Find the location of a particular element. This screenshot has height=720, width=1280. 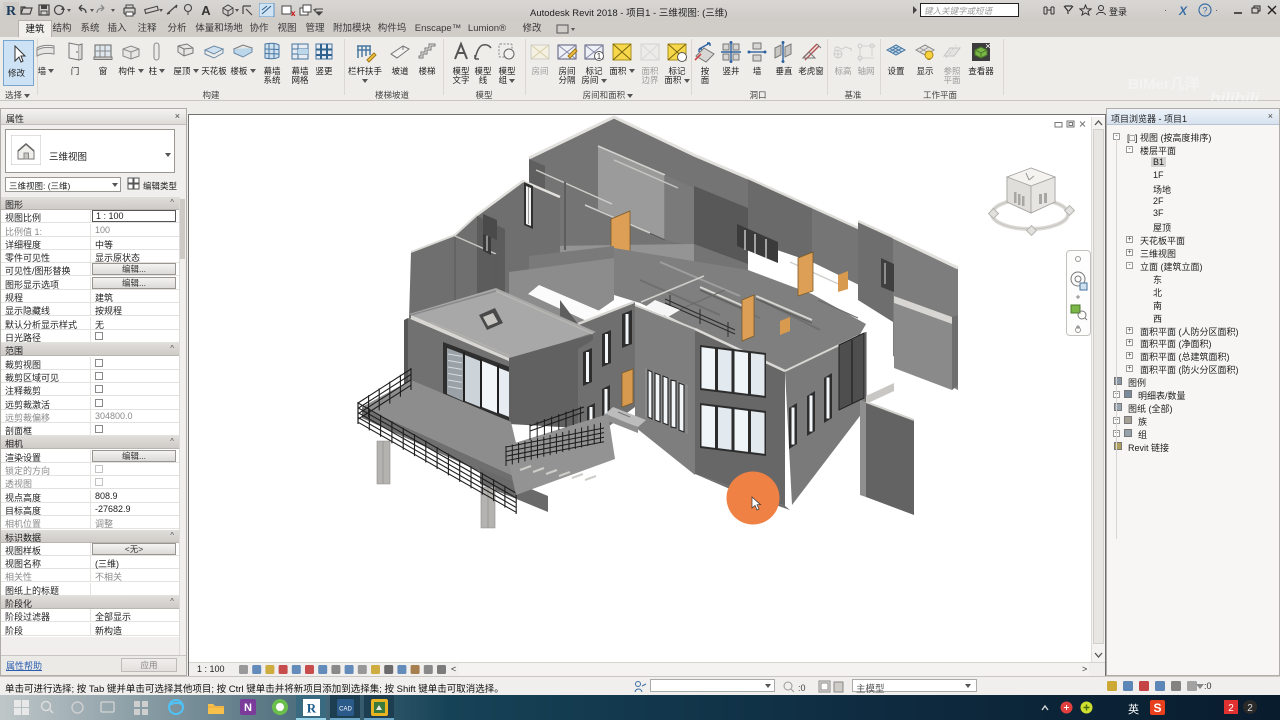

svg-text: S is located at coordinates (1157, 708).